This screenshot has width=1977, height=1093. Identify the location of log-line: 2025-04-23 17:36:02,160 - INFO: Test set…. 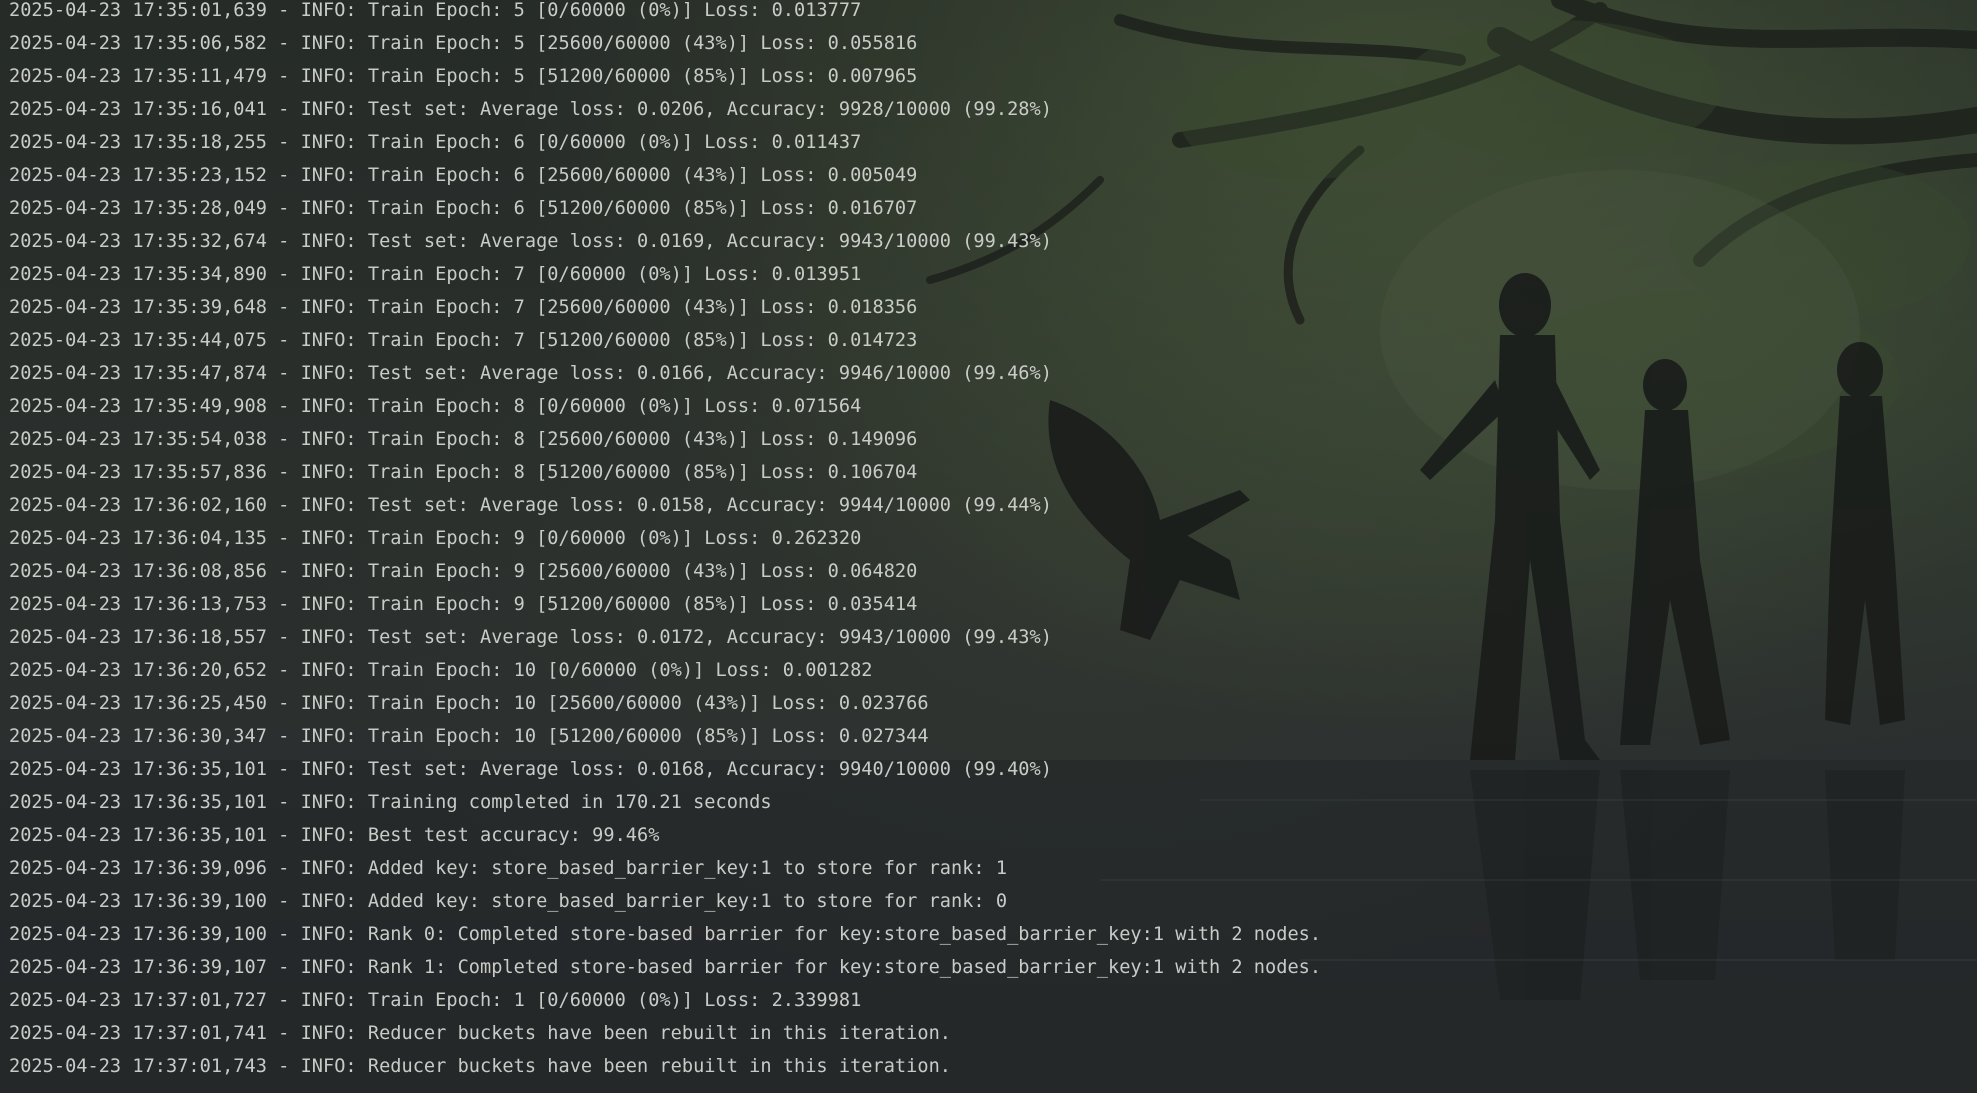
(530, 505).